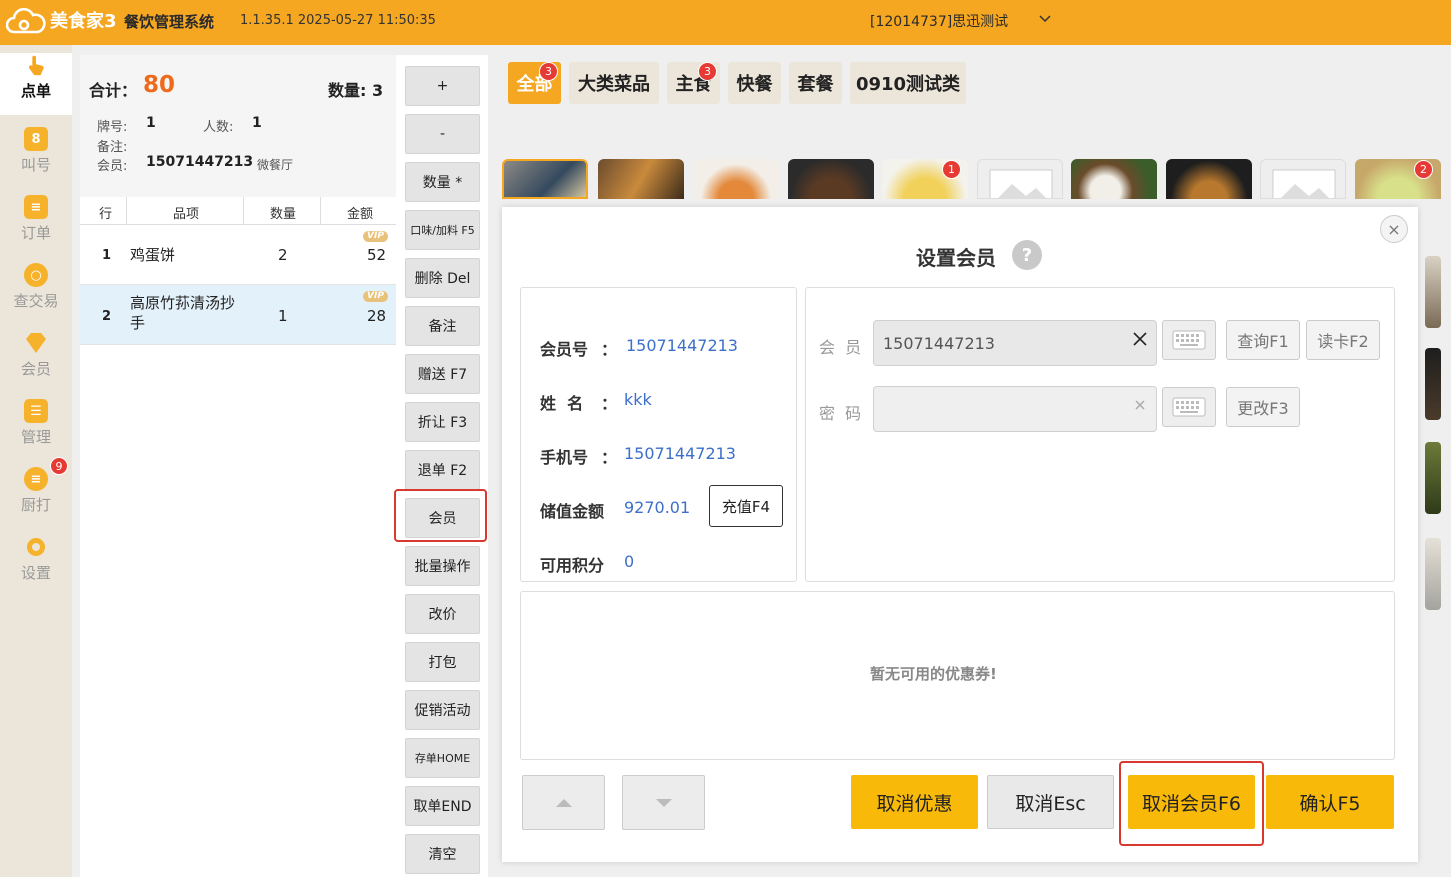 This screenshot has height=877, width=1451. Describe the element at coordinates (1027, 255) in the screenshot. I see `help-icon: ?` at that location.